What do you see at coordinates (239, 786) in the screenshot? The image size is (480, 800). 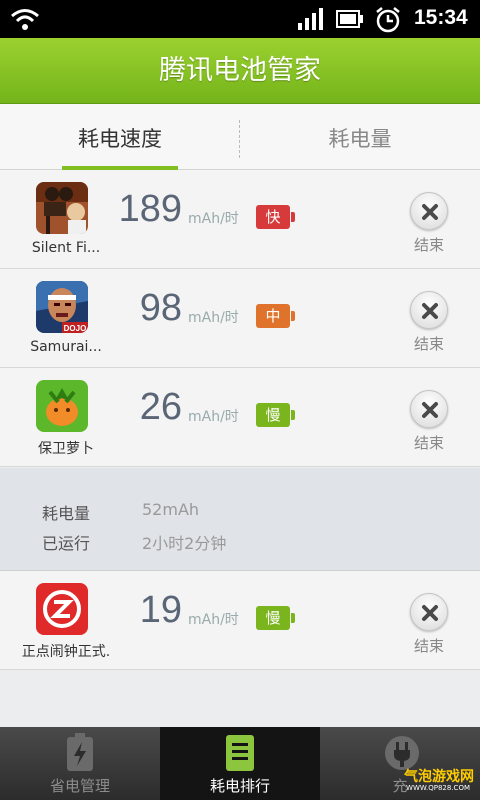 I see `nav-label: 耗电排行` at bounding box center [239, 786].